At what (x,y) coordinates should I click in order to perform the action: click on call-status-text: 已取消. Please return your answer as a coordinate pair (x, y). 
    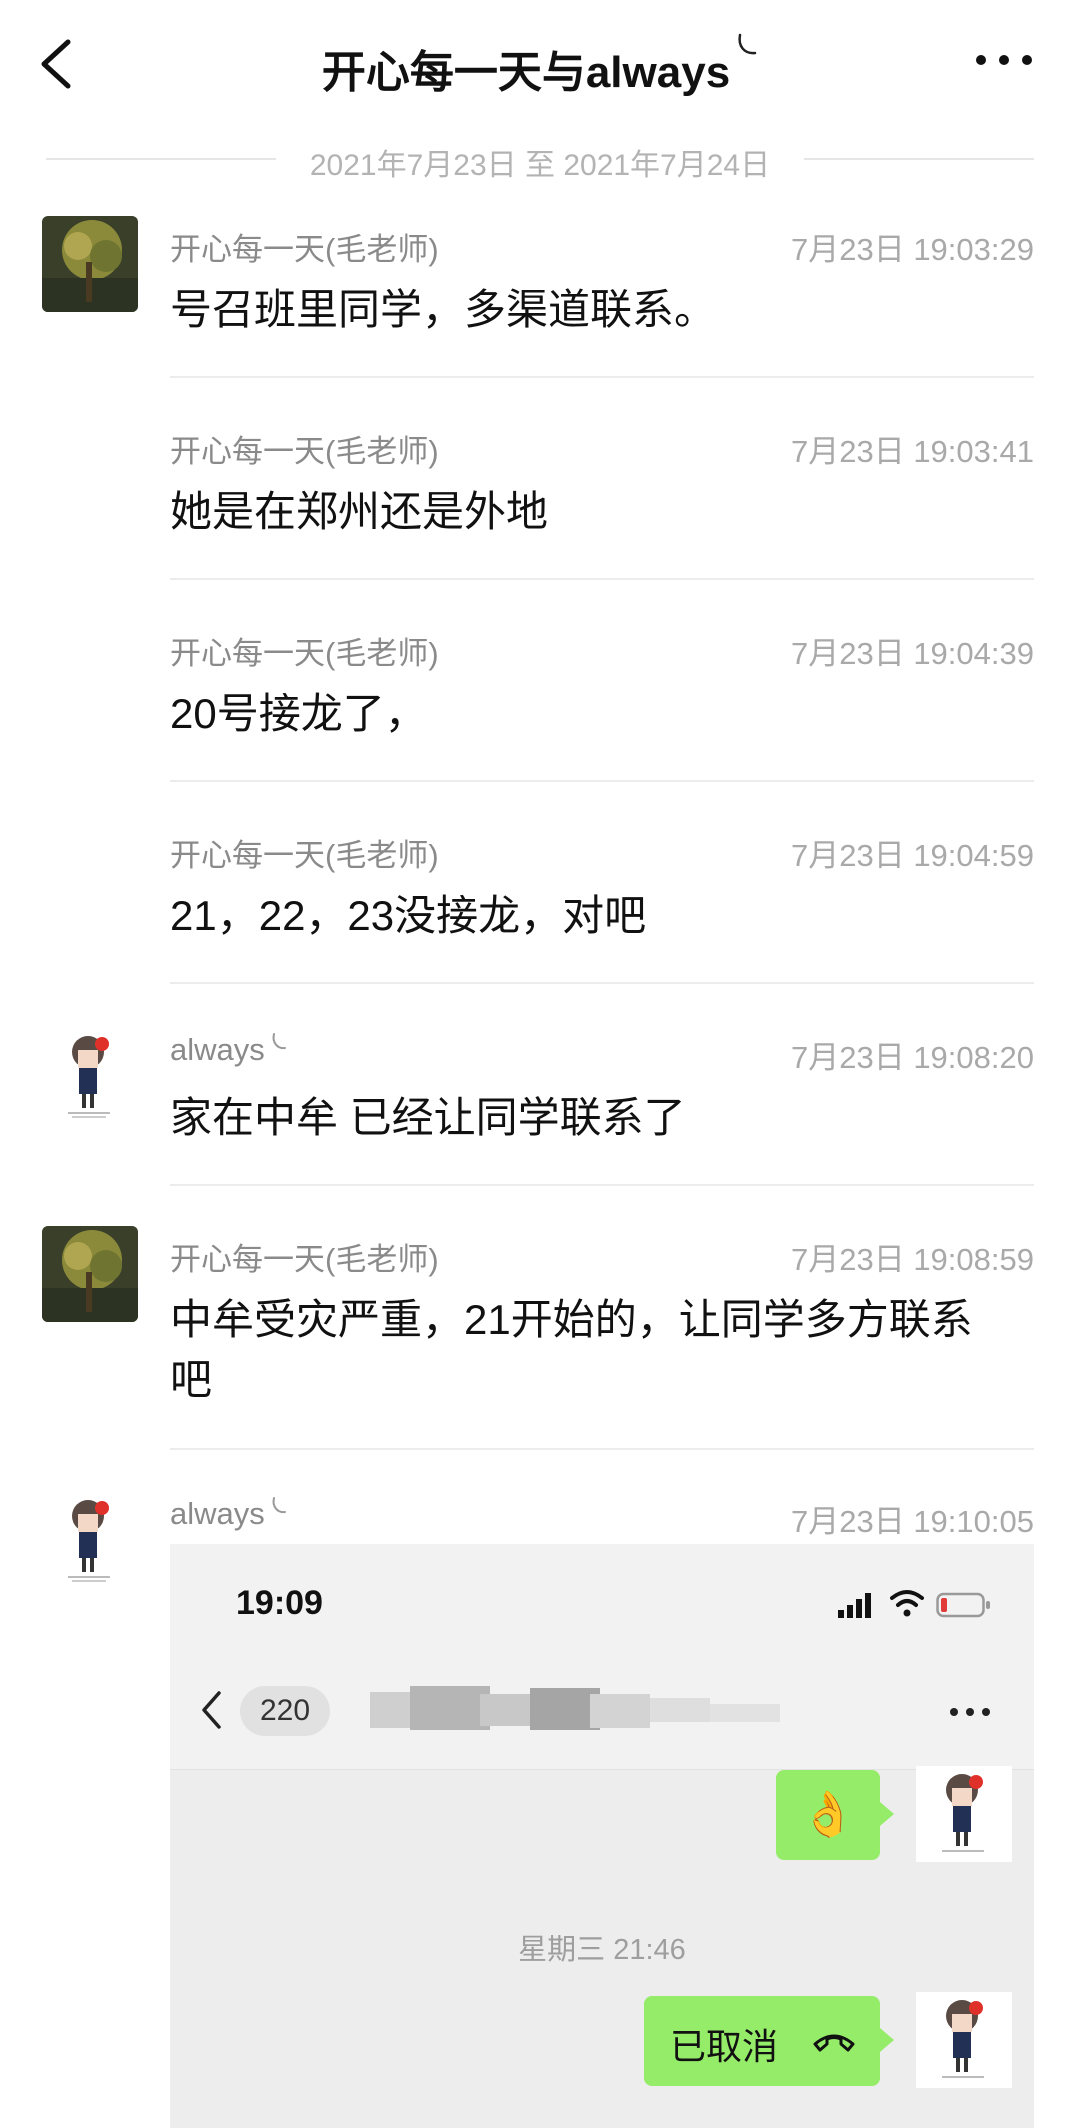
    Looking at the image, I should click on (724, 2046).